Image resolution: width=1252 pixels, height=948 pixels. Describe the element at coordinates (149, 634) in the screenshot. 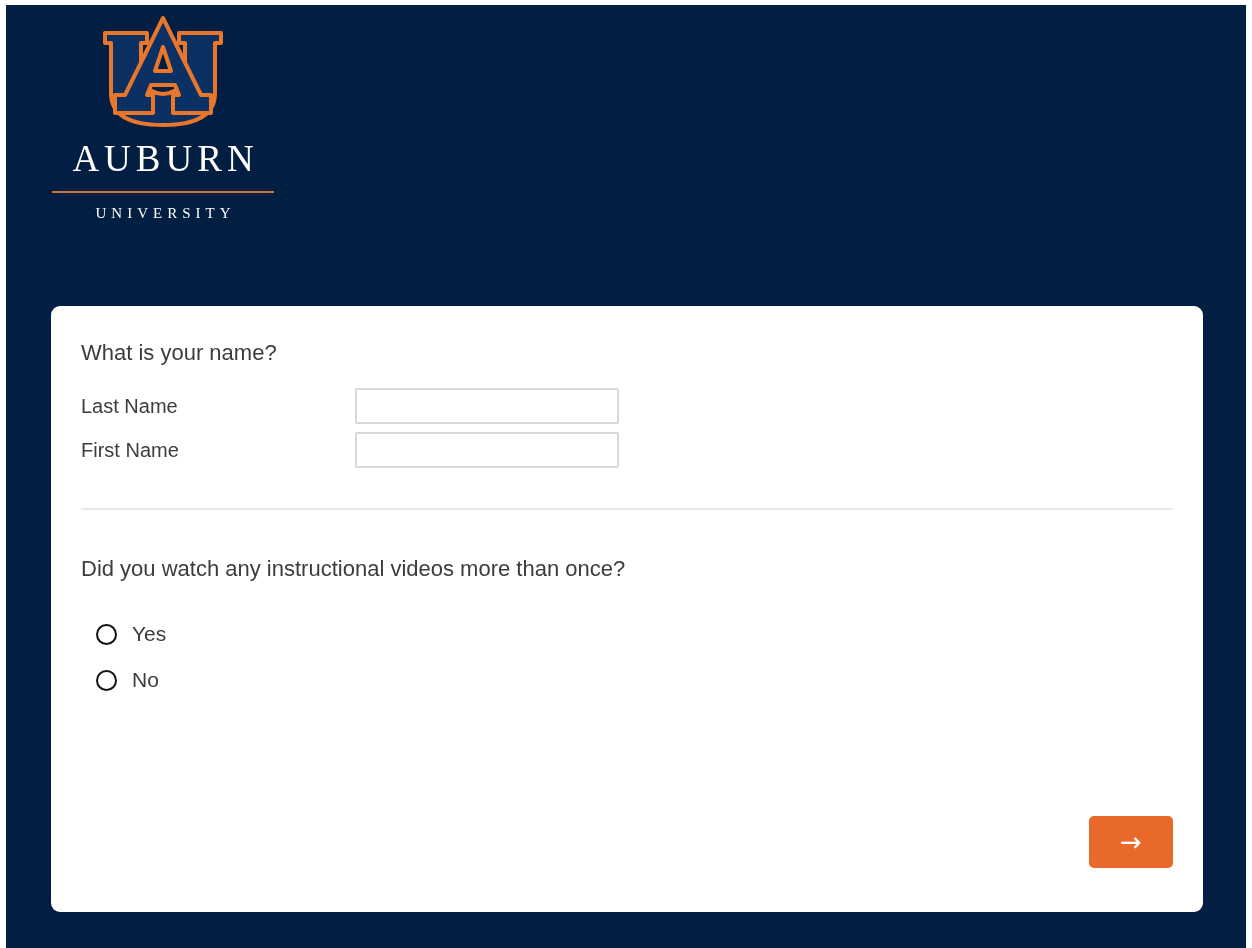

I see `option-label: Yes` at that location.